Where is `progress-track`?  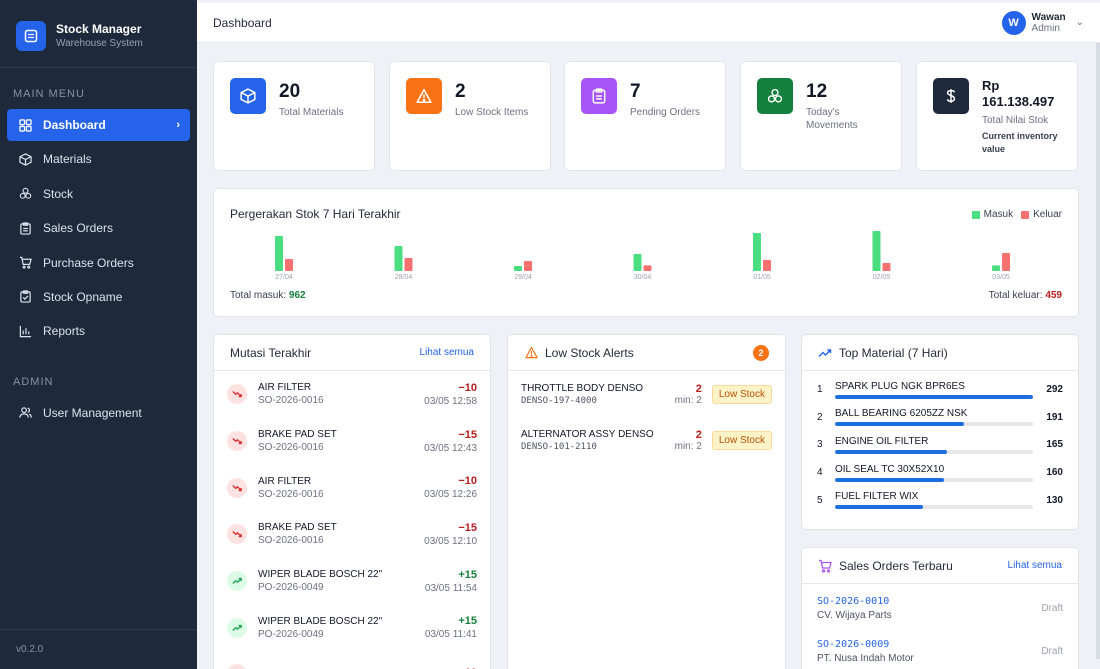
progress-track is located at coordinates (934, 507).